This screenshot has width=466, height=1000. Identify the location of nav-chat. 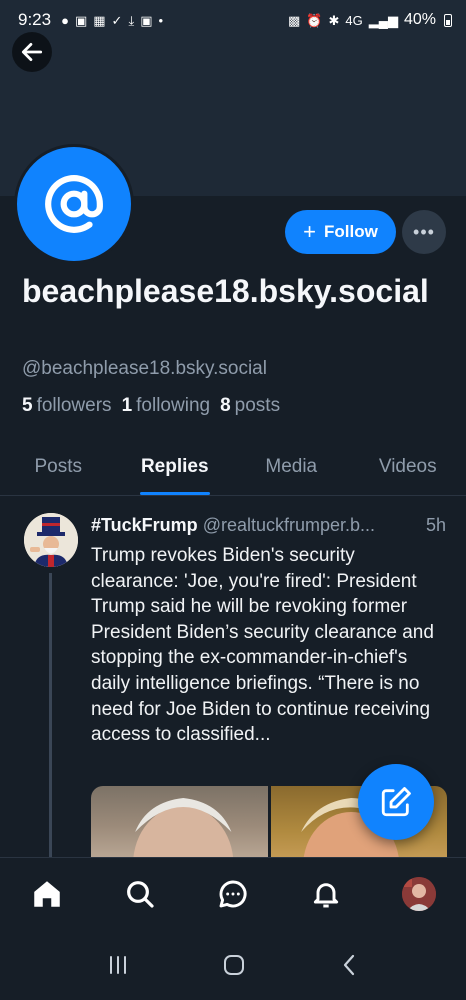
(233, 894).